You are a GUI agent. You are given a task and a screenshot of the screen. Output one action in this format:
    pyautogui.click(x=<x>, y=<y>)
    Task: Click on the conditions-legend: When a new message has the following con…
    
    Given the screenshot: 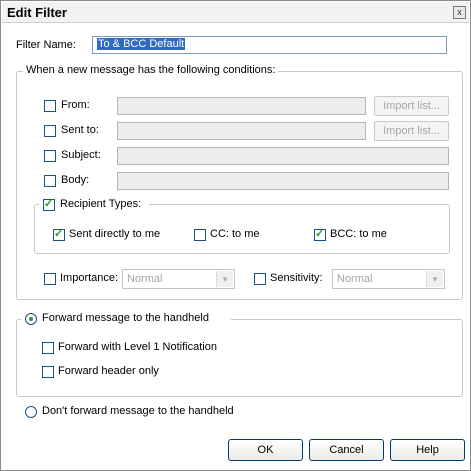 What is the action you would take?
    pyautogui.click(x=151, y=70)
    